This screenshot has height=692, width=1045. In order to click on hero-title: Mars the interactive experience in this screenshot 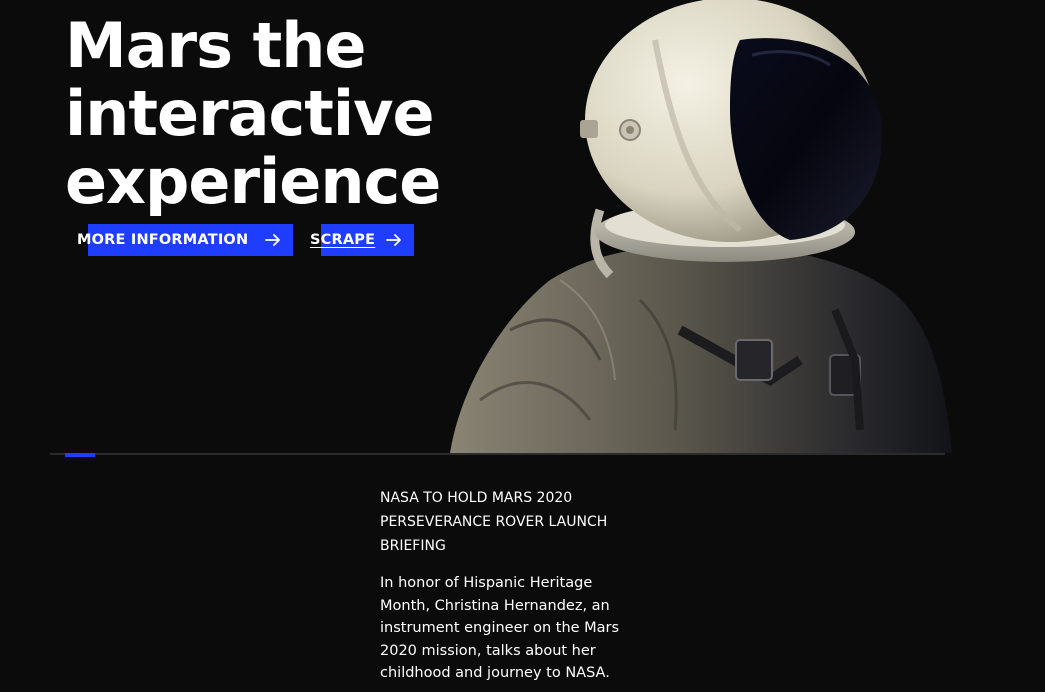, I will do `click(253, 113)`.